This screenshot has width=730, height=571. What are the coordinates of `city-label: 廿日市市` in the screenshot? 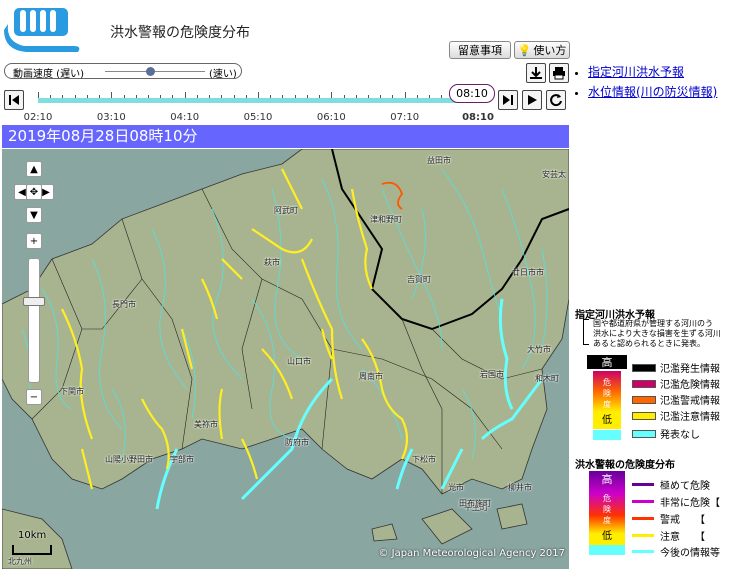 It's located at (528, 272).